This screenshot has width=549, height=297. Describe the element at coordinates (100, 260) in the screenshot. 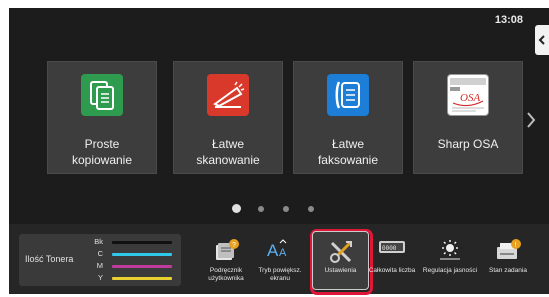

I see `toner-status-panel: Ilość Tonera Bk C M Y` at that location.